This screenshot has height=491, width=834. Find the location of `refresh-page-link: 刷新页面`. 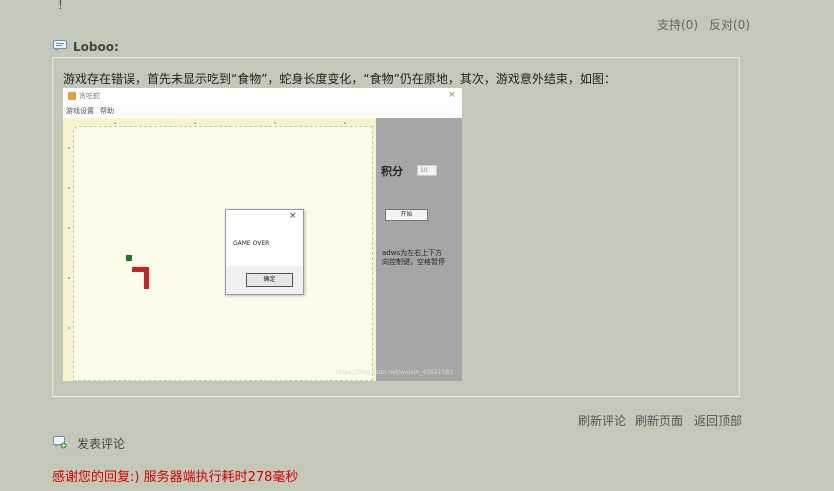

refresh-page-link: 刷新页面 is located at coordinates (659, 420).